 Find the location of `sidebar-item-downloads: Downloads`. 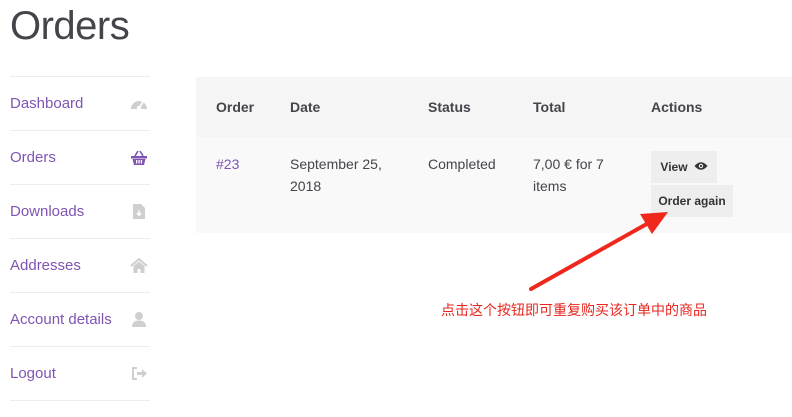

sidebar-item-downloads: Downloads is located at coordinates (80, 211).